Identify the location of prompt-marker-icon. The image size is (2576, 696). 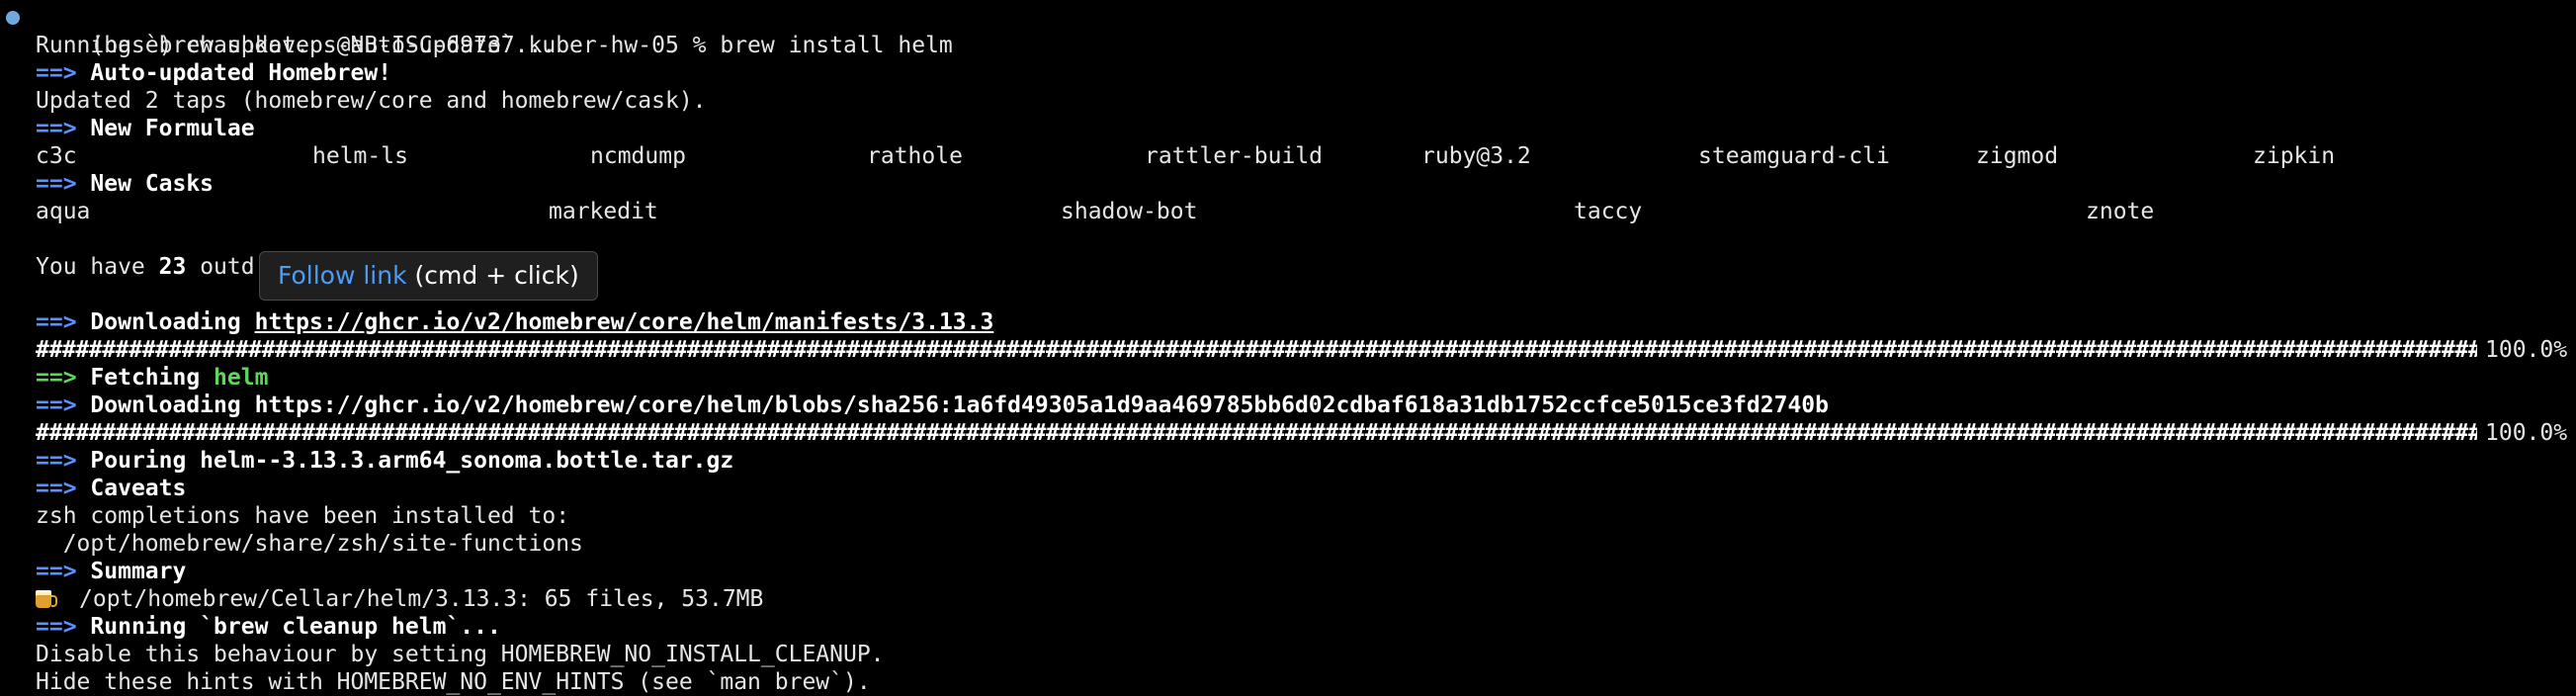
(13, 18).